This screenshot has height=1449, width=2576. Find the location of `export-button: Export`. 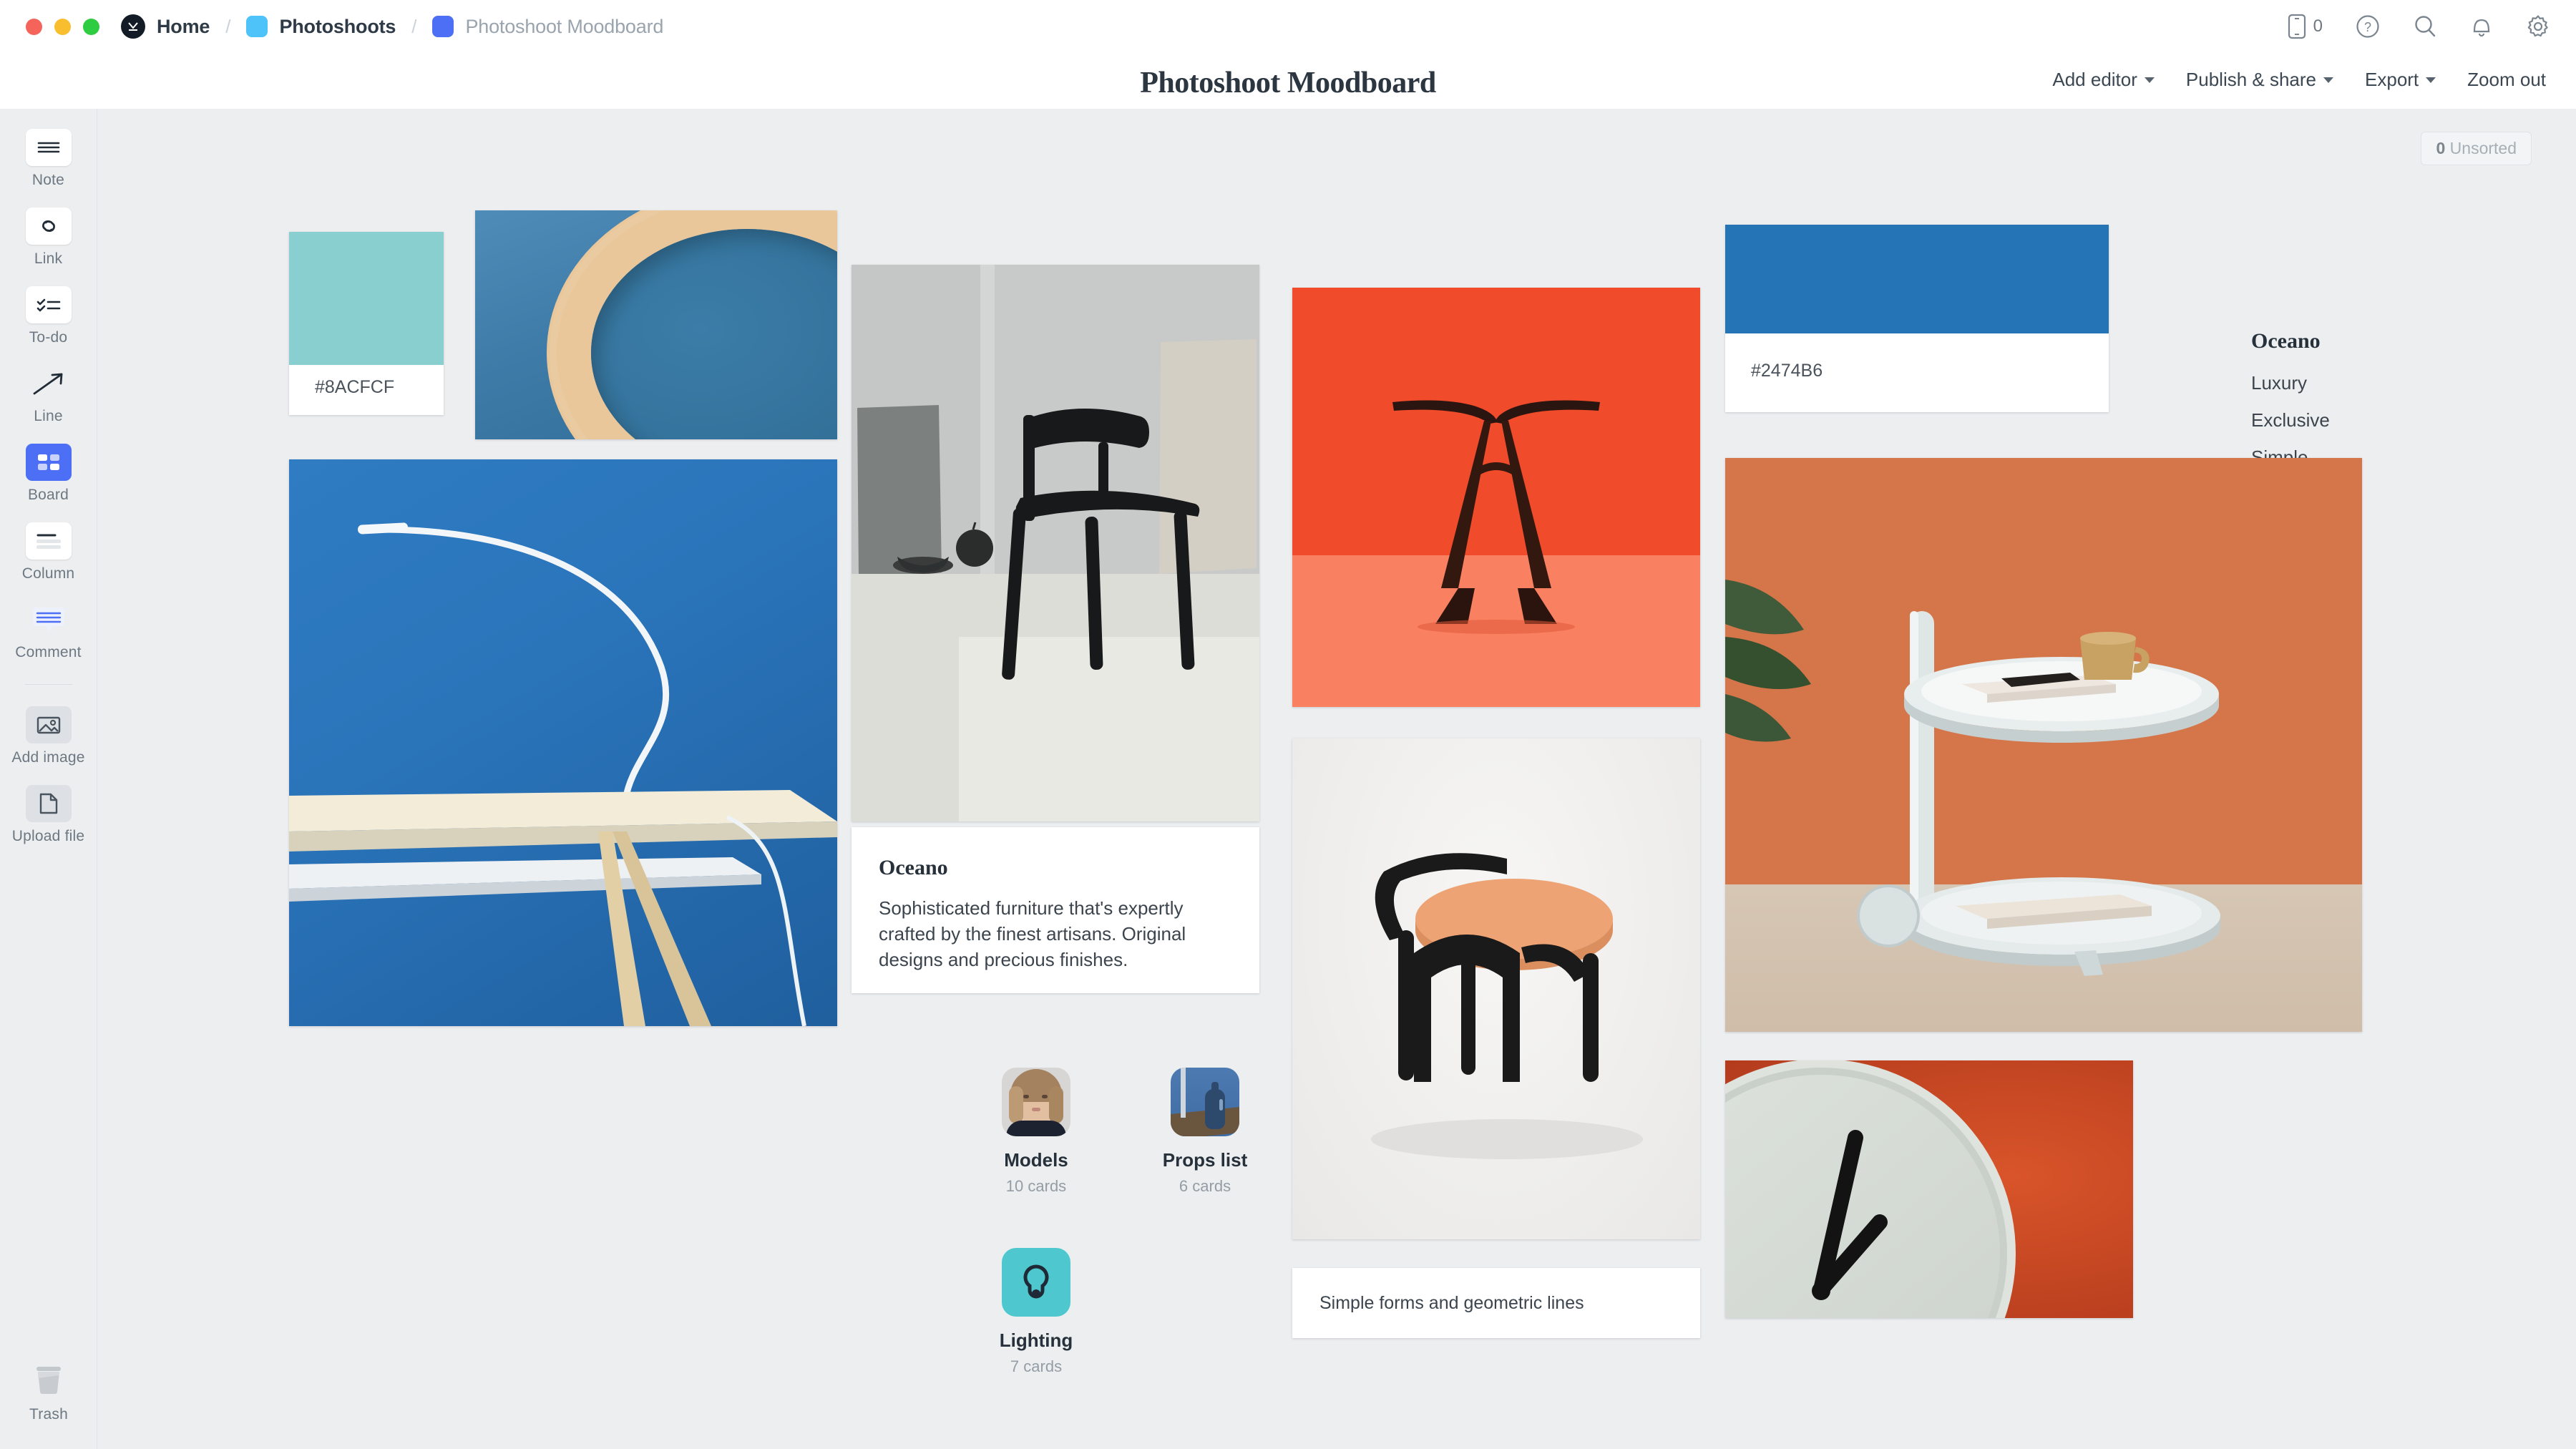

export-button: Export is located at coordinates (2400, 80).